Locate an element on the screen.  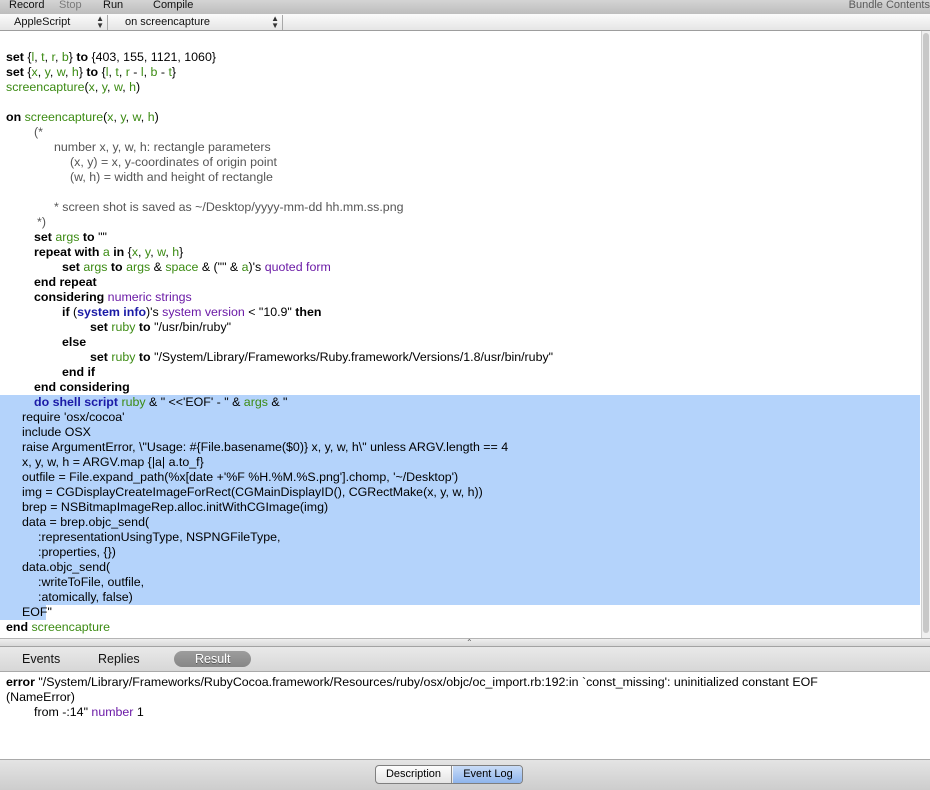
handler-popup: on screencapture ▲ ▼ is located at coordinates (197, 22).